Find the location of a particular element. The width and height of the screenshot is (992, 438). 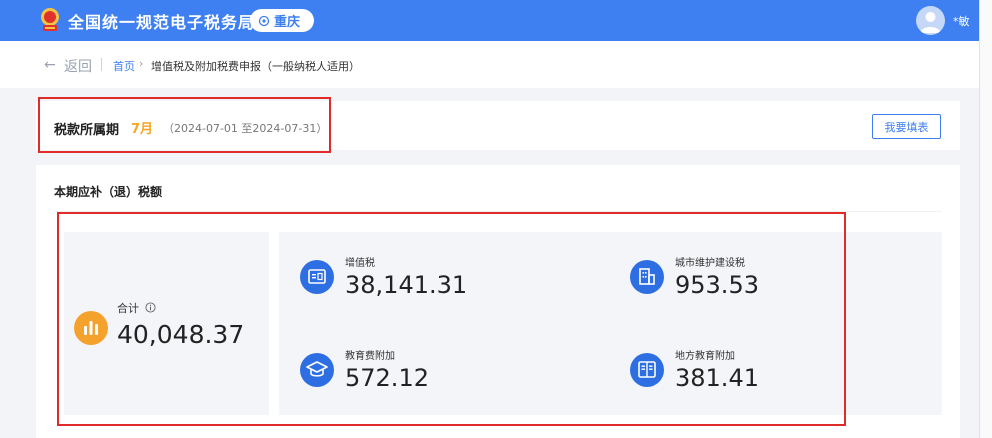

region-selector: 重庆 is located at coordinates (282, 20).